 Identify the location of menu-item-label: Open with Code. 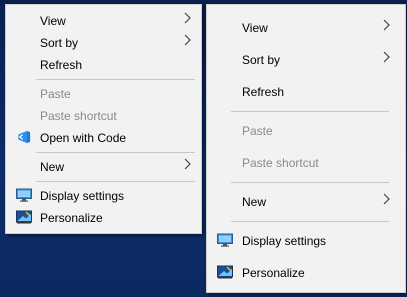
(83, 138).